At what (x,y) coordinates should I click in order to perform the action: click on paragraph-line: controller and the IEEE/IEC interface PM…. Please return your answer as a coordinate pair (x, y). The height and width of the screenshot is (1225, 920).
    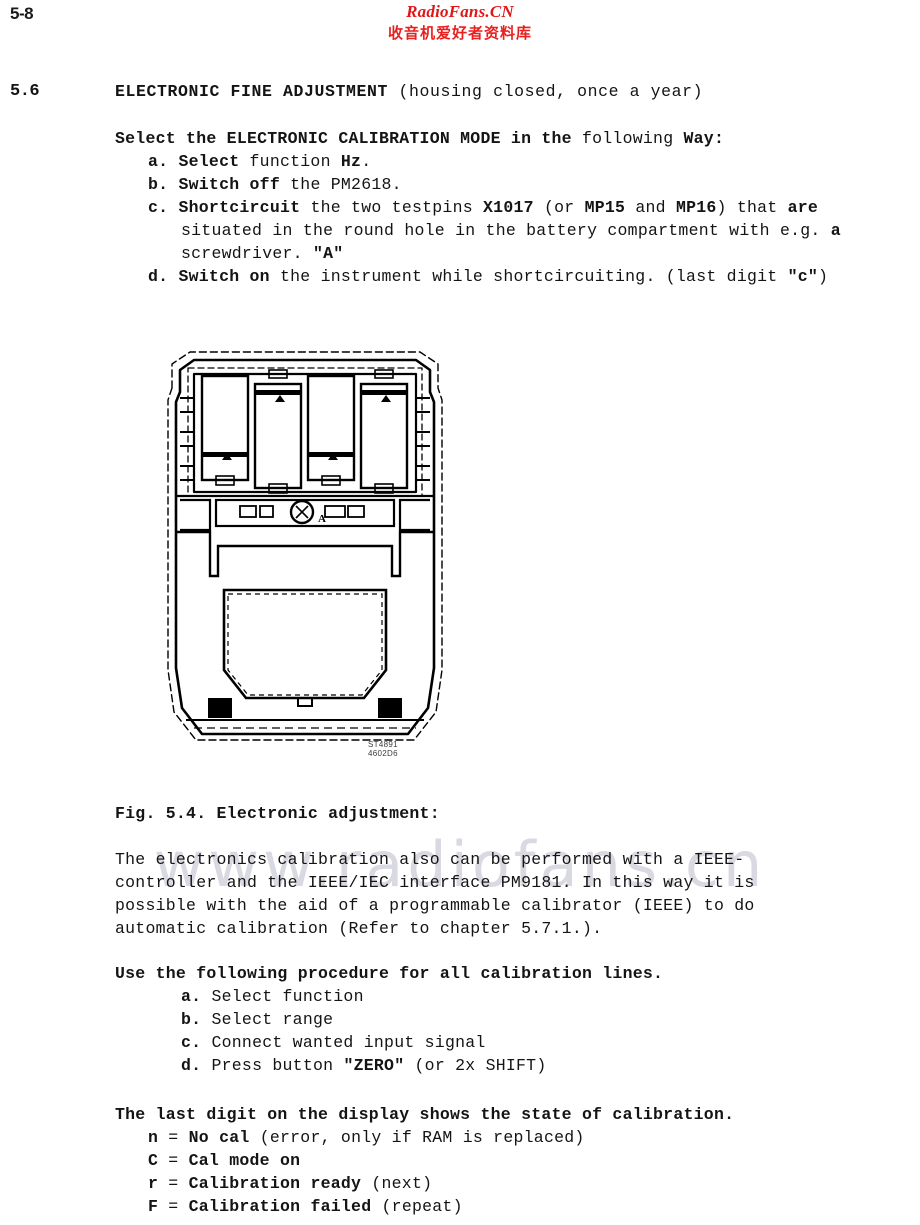
    Looking at the image, I should click on (435, 882).